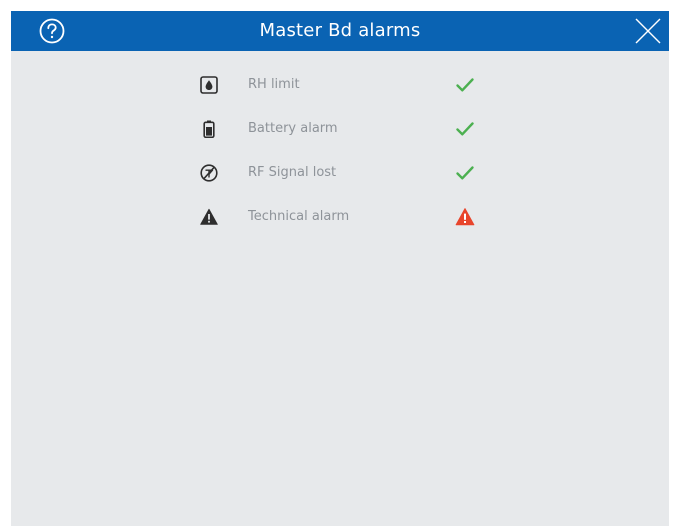 Image resolution: width=677 pixels, height=526 pixels. I want to click on humidity-drop-icon, so click(209, 85).